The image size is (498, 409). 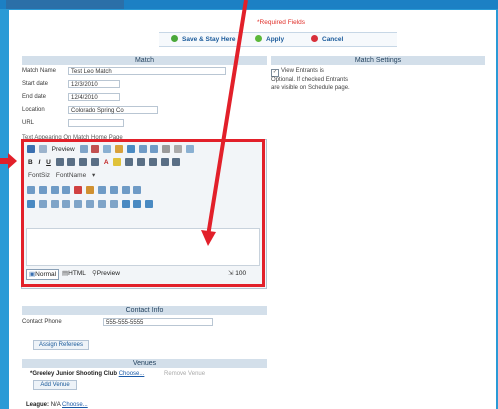 I want to click on left-arrow-icon, so click(x=8, y=161).